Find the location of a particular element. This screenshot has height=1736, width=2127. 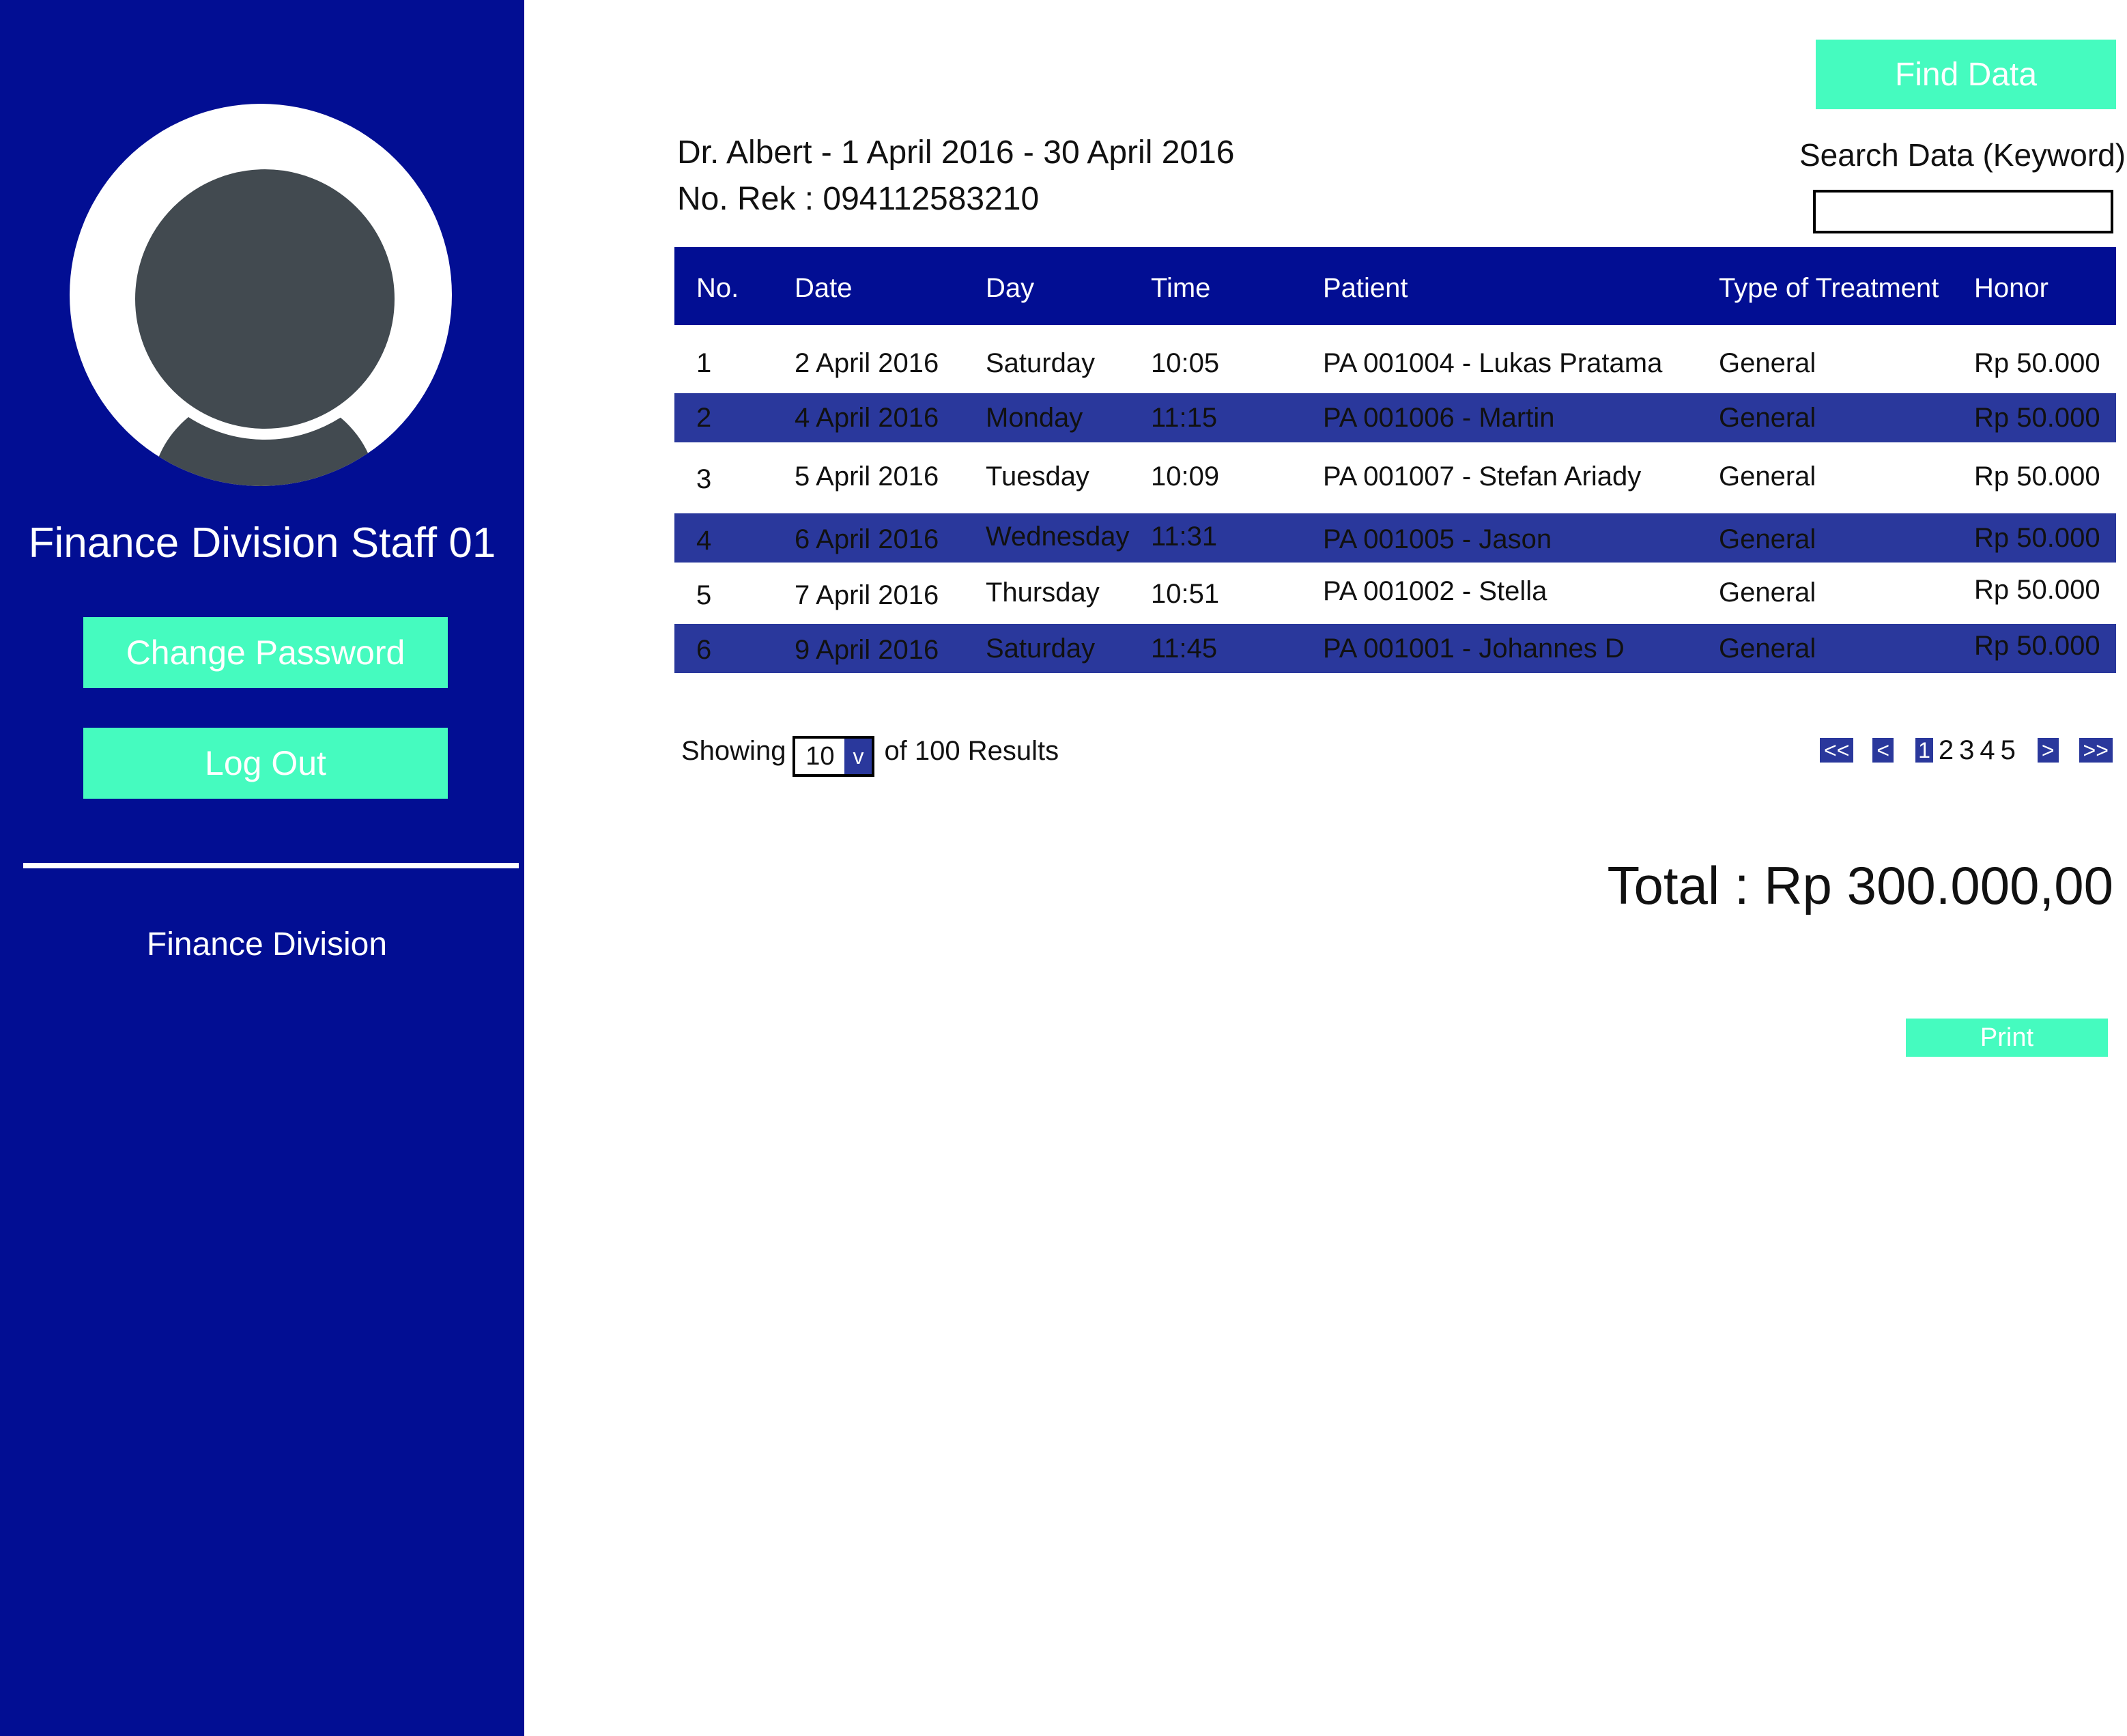

per-page-select: 10 v is located at coordinates (834, 756).